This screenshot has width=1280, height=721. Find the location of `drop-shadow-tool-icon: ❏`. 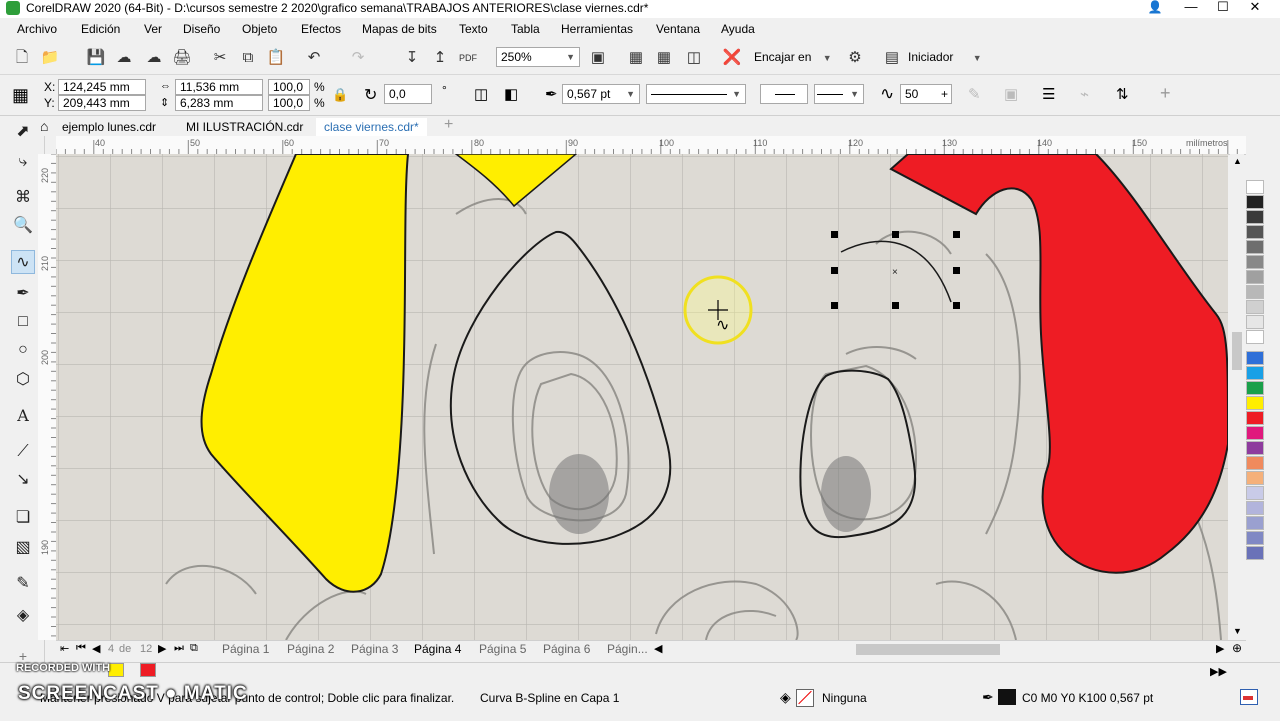

drop-shadow-tool-icon: ❏ is located at coordinates (23, 518).